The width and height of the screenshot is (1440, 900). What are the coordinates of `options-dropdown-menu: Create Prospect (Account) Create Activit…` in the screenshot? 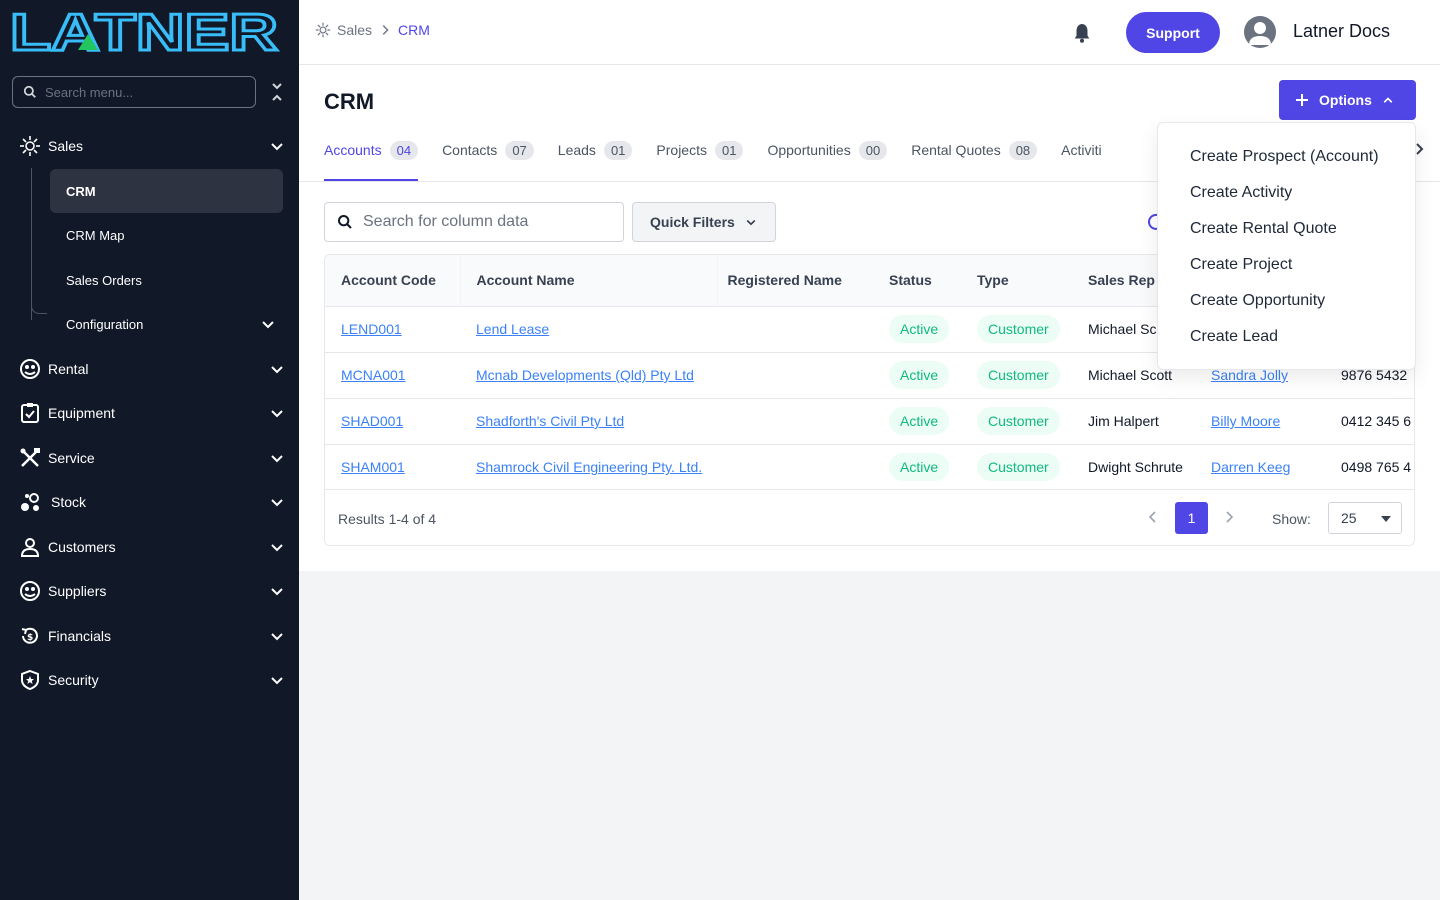 It's located at (1286, 246).